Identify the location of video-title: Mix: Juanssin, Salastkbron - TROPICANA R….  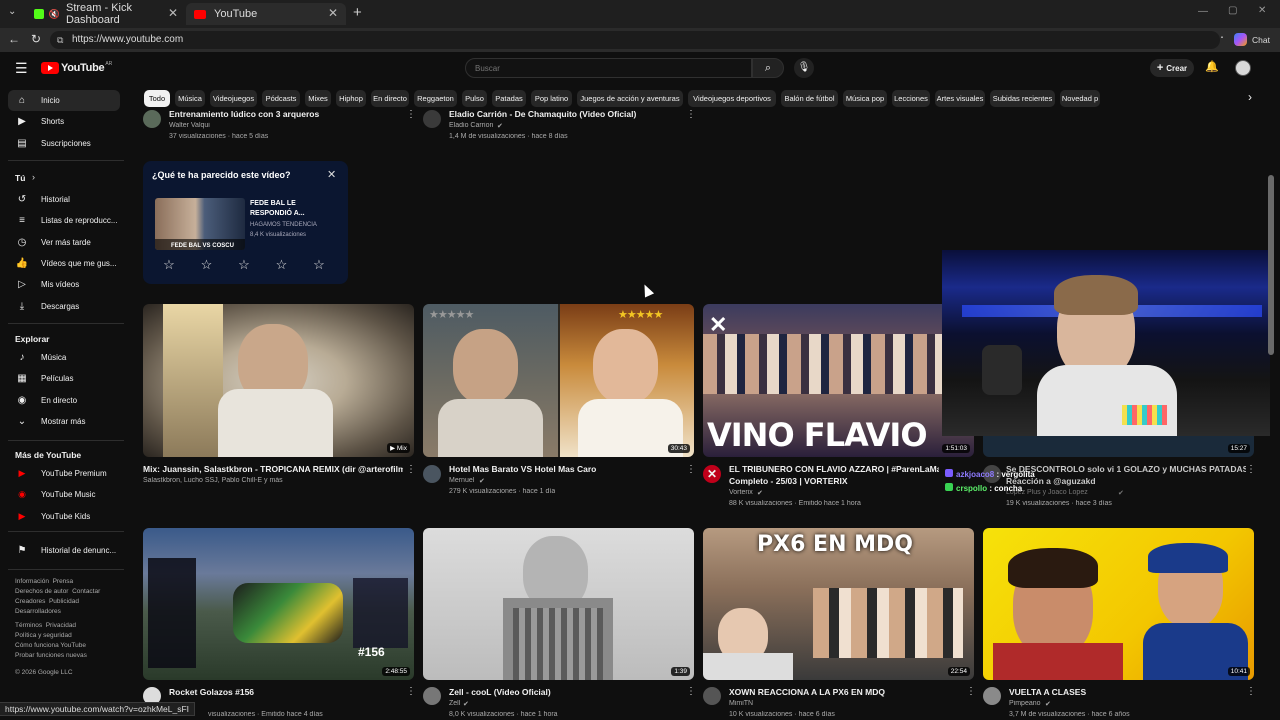
(273, 469).